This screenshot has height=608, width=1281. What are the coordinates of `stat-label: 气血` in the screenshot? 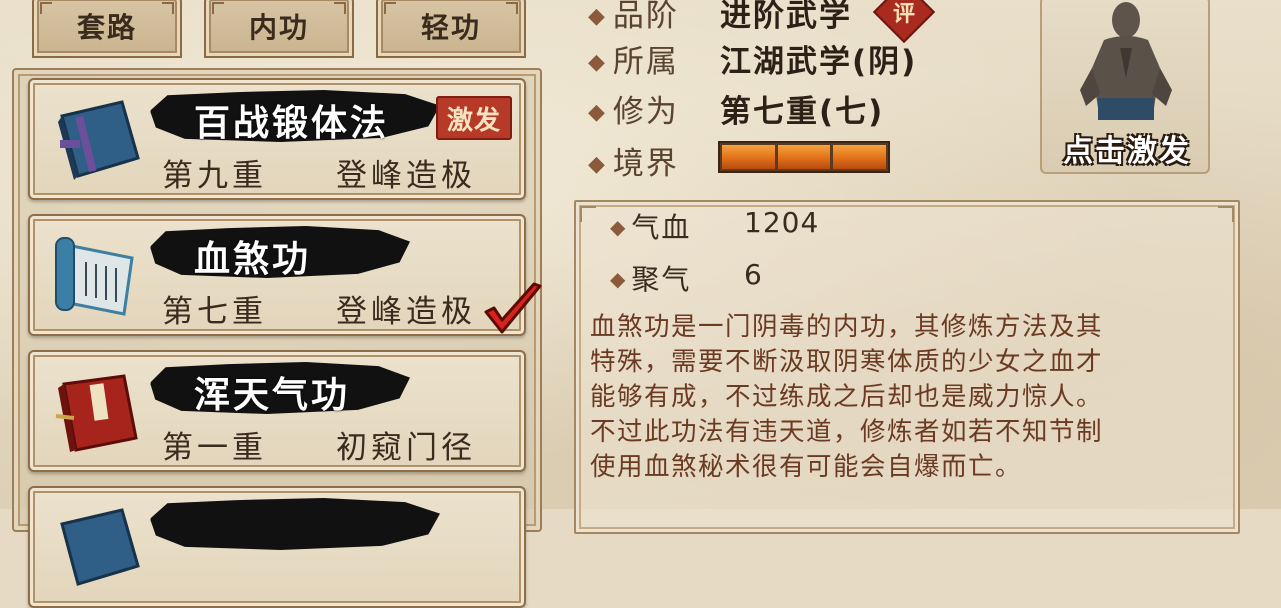 It's located at (661, 227).